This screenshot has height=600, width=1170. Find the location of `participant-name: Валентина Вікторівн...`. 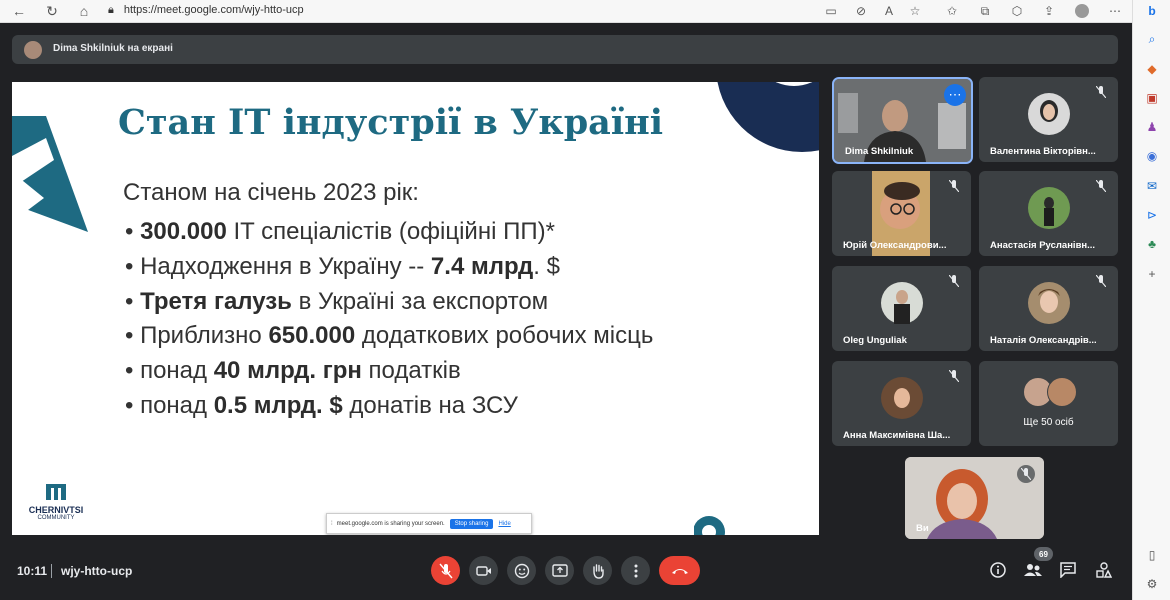

participant-name: Валентина Вікторівн... is located at coordinates (1043, 151).